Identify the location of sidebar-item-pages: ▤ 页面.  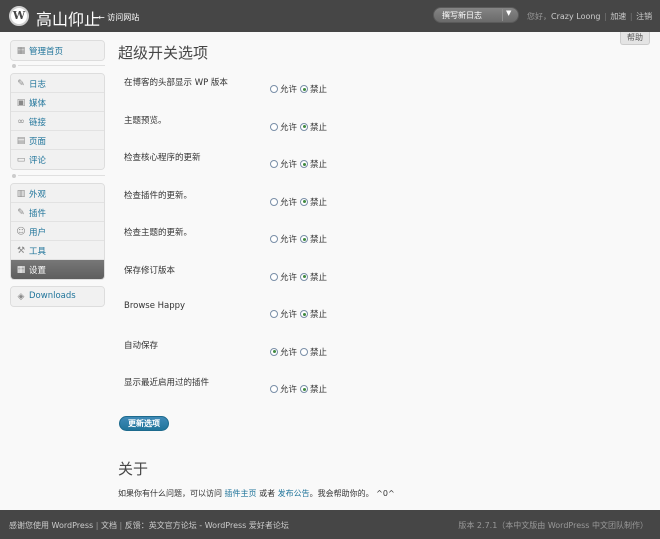
(57, 140).